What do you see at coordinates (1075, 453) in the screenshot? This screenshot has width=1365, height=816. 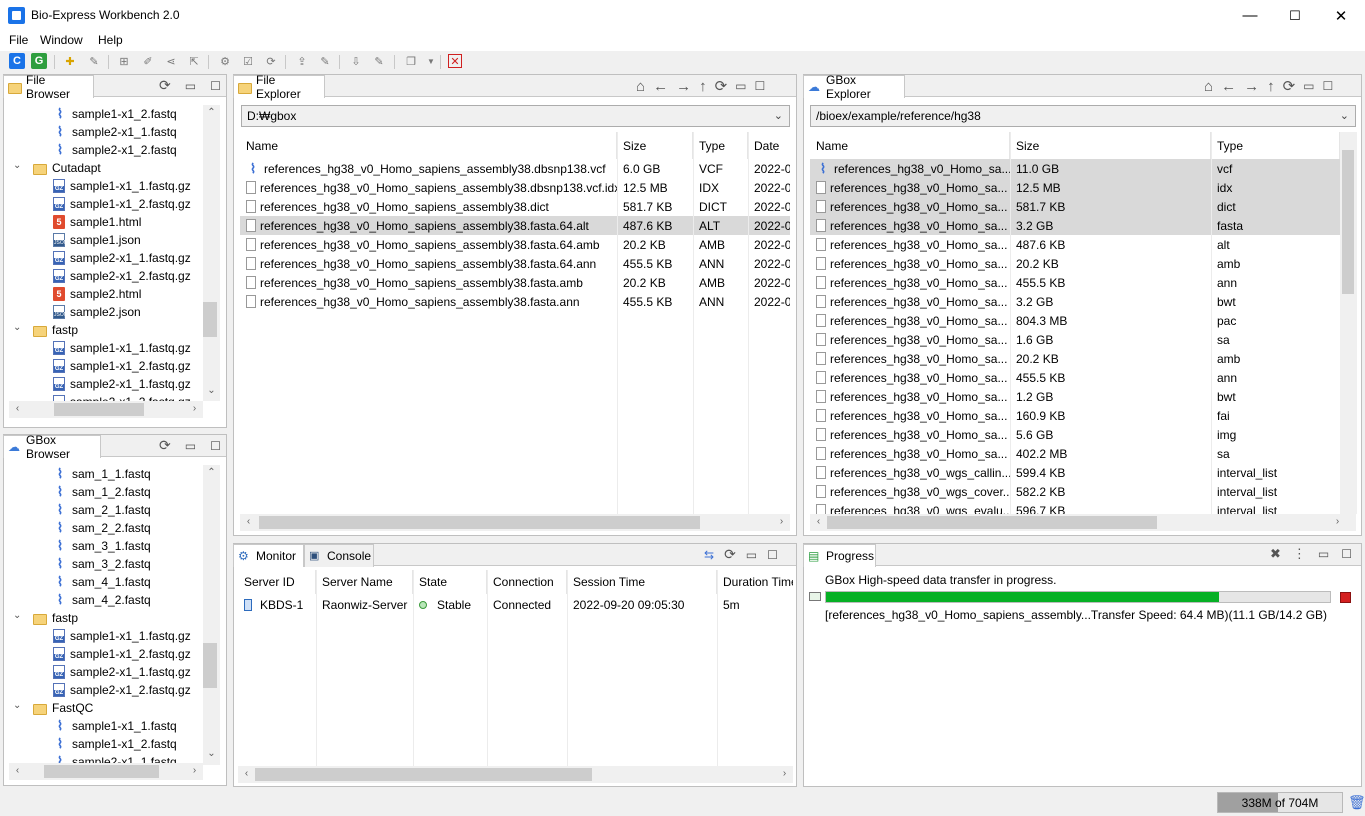 I see `table-row: references_hg38_v0_Homo_sa... 402.2 MB sa` at bounding box center [1075, 453].